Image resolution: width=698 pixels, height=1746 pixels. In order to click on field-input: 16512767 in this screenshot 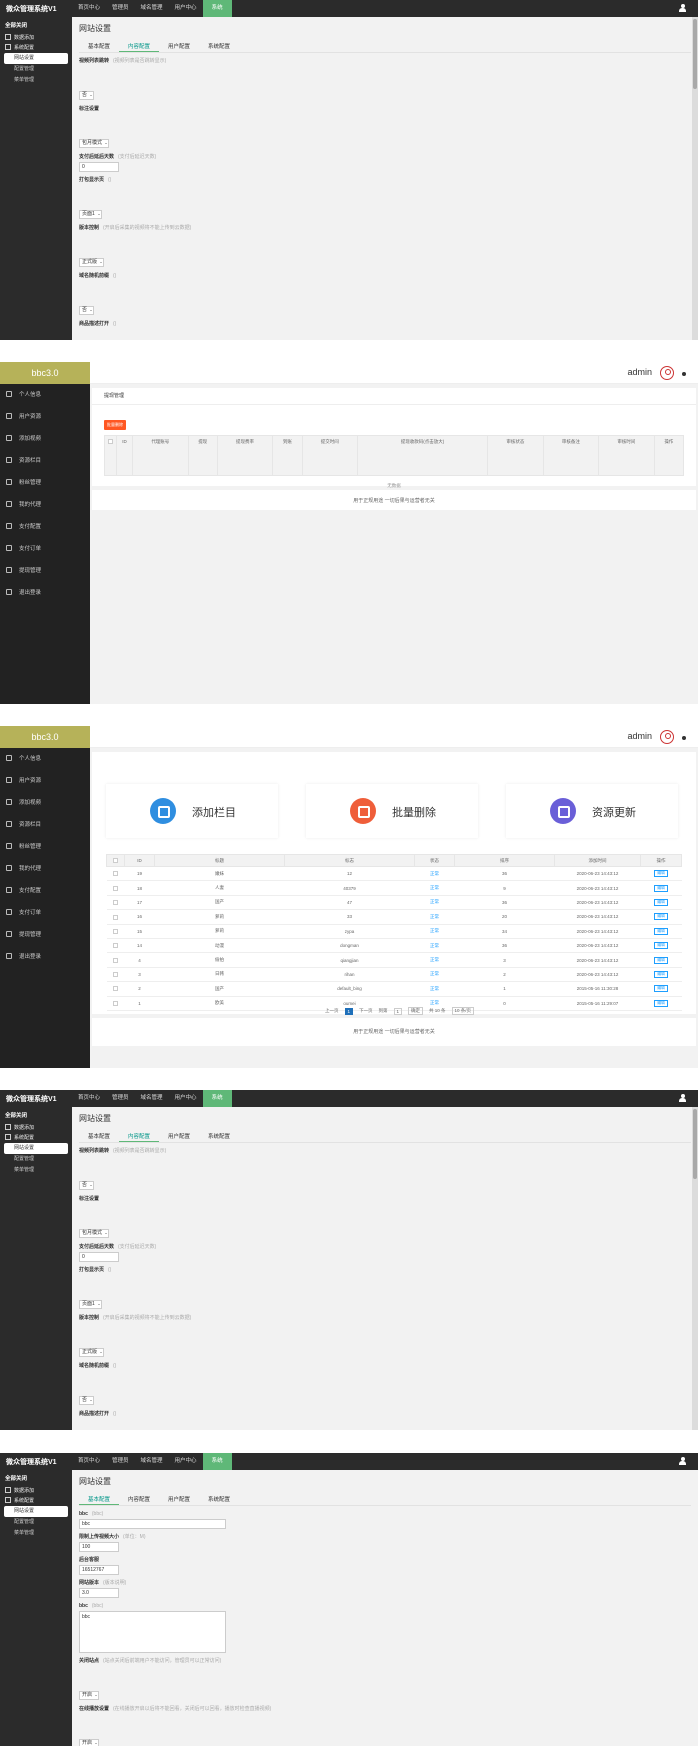, I will do `click(99, 1570)`.